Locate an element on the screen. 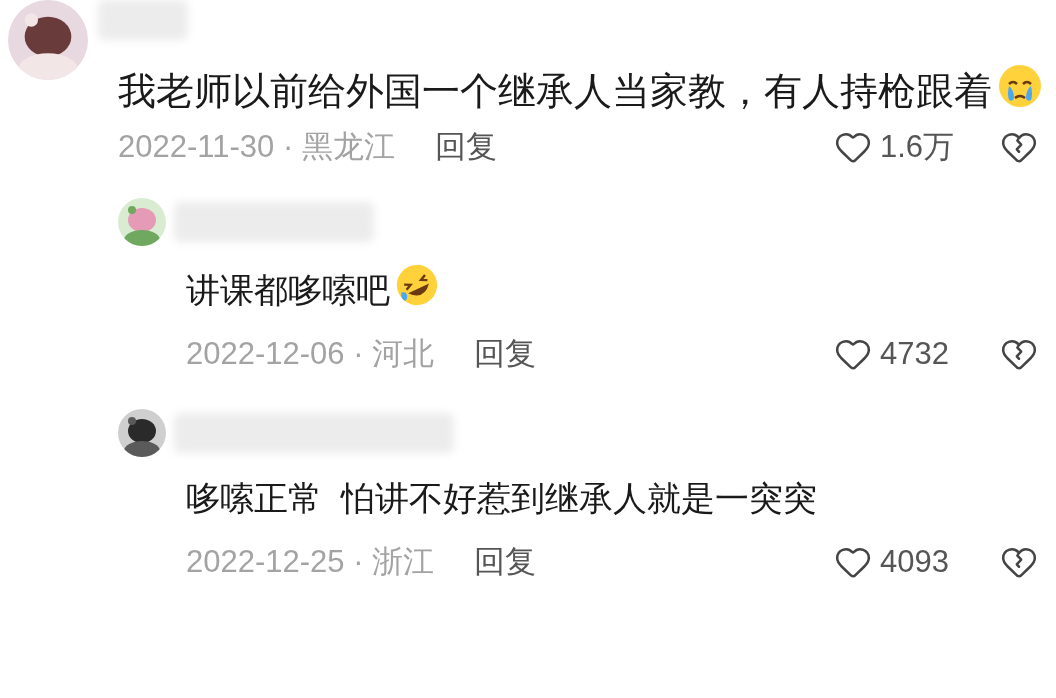 This screenshot has width=1056, height=698. like-count: 4093 is located at coordinates (915, 561).